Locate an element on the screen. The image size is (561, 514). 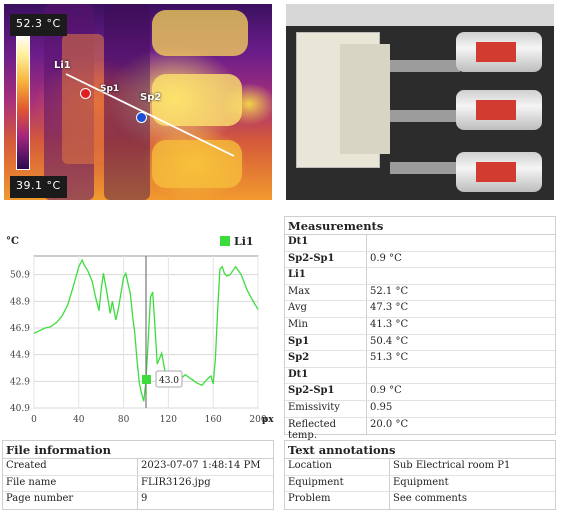
row-label: Reflected temp. is located at coordinates (326, 429).